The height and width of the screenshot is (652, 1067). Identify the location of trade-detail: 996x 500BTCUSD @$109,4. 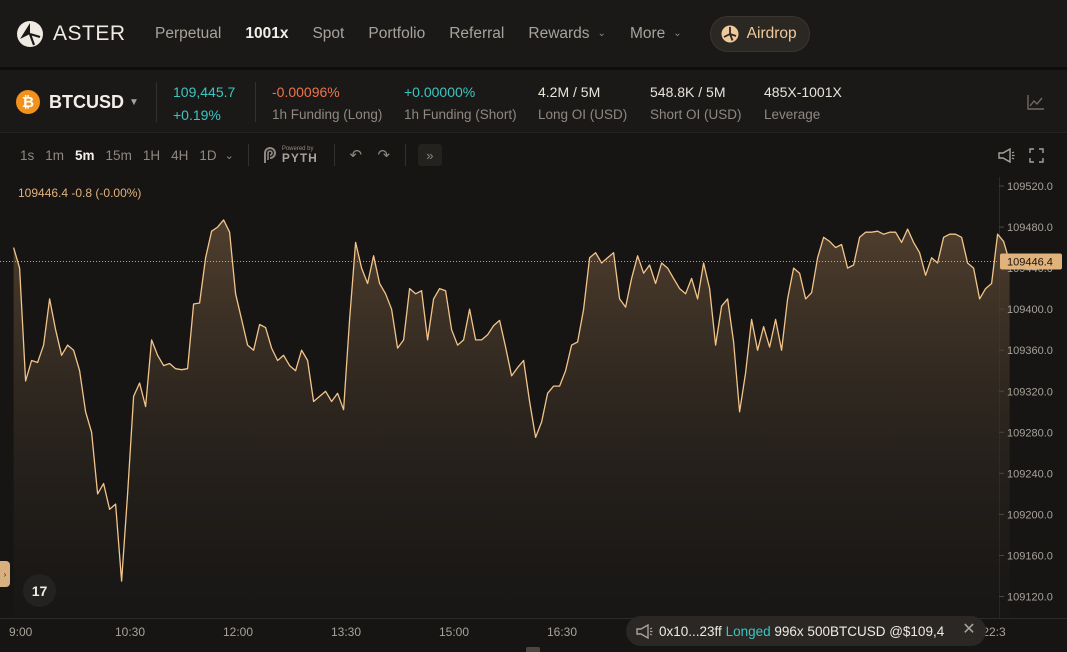
(859, 631).